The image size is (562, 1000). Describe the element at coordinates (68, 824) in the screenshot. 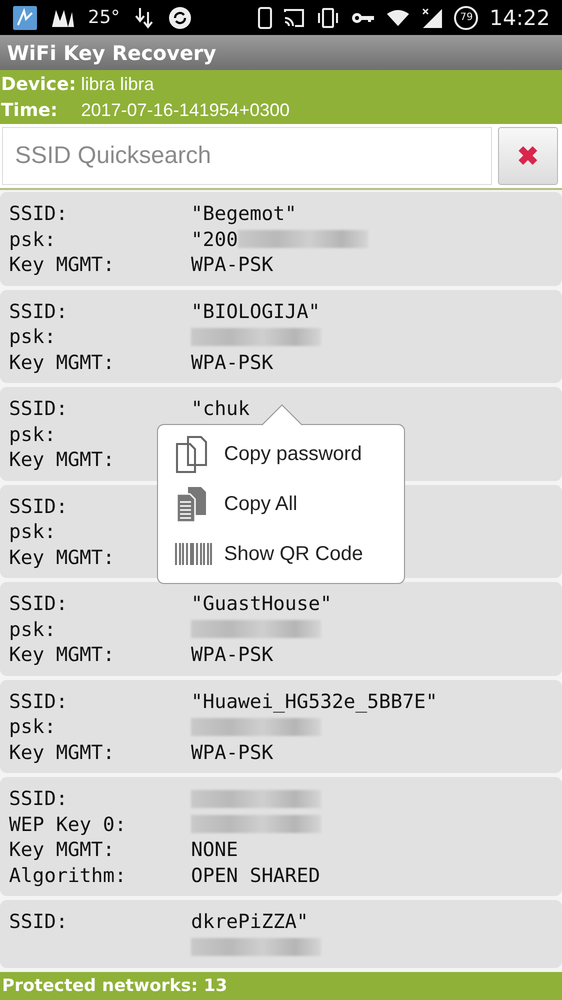

I see `field-label: WEP Key 0:` at that location.